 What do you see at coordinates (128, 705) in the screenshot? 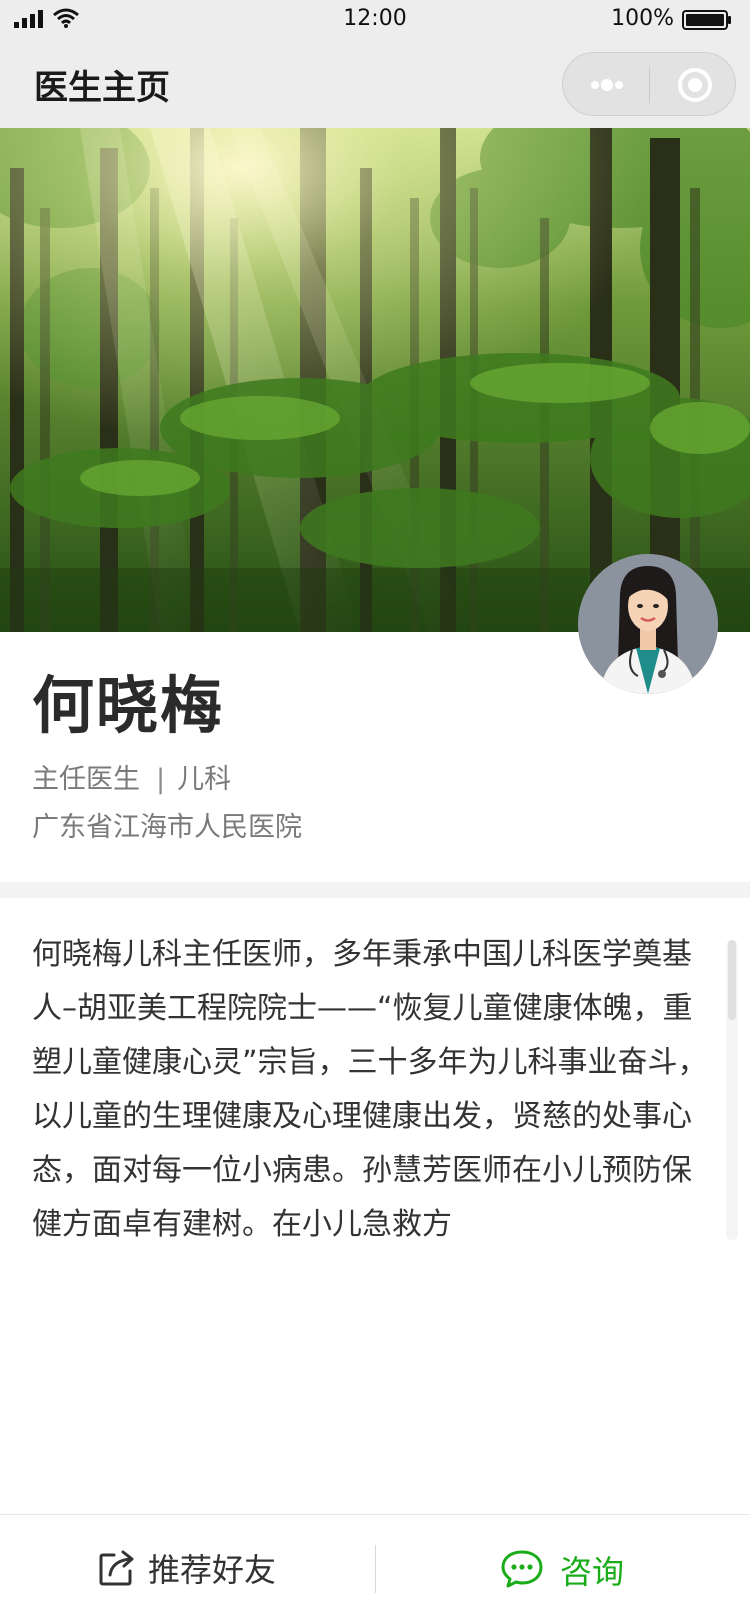
I see `doctor-name: 何晓梅` at bounding box center [128, 705].